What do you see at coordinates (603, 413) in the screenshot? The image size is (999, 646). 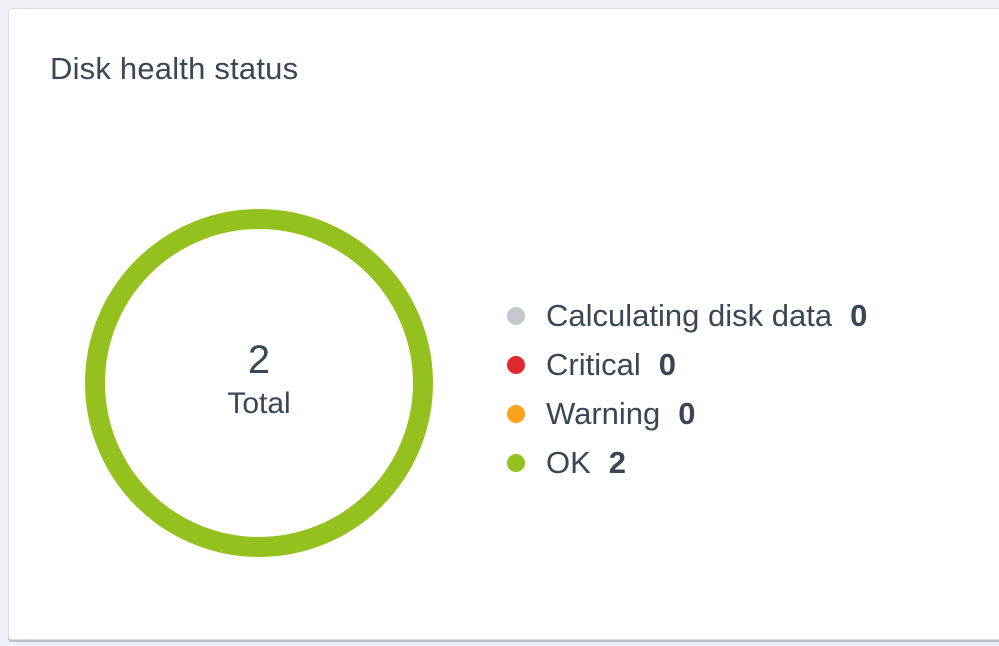 I see `legend-label: Warning` at bounding box center [603, 413].